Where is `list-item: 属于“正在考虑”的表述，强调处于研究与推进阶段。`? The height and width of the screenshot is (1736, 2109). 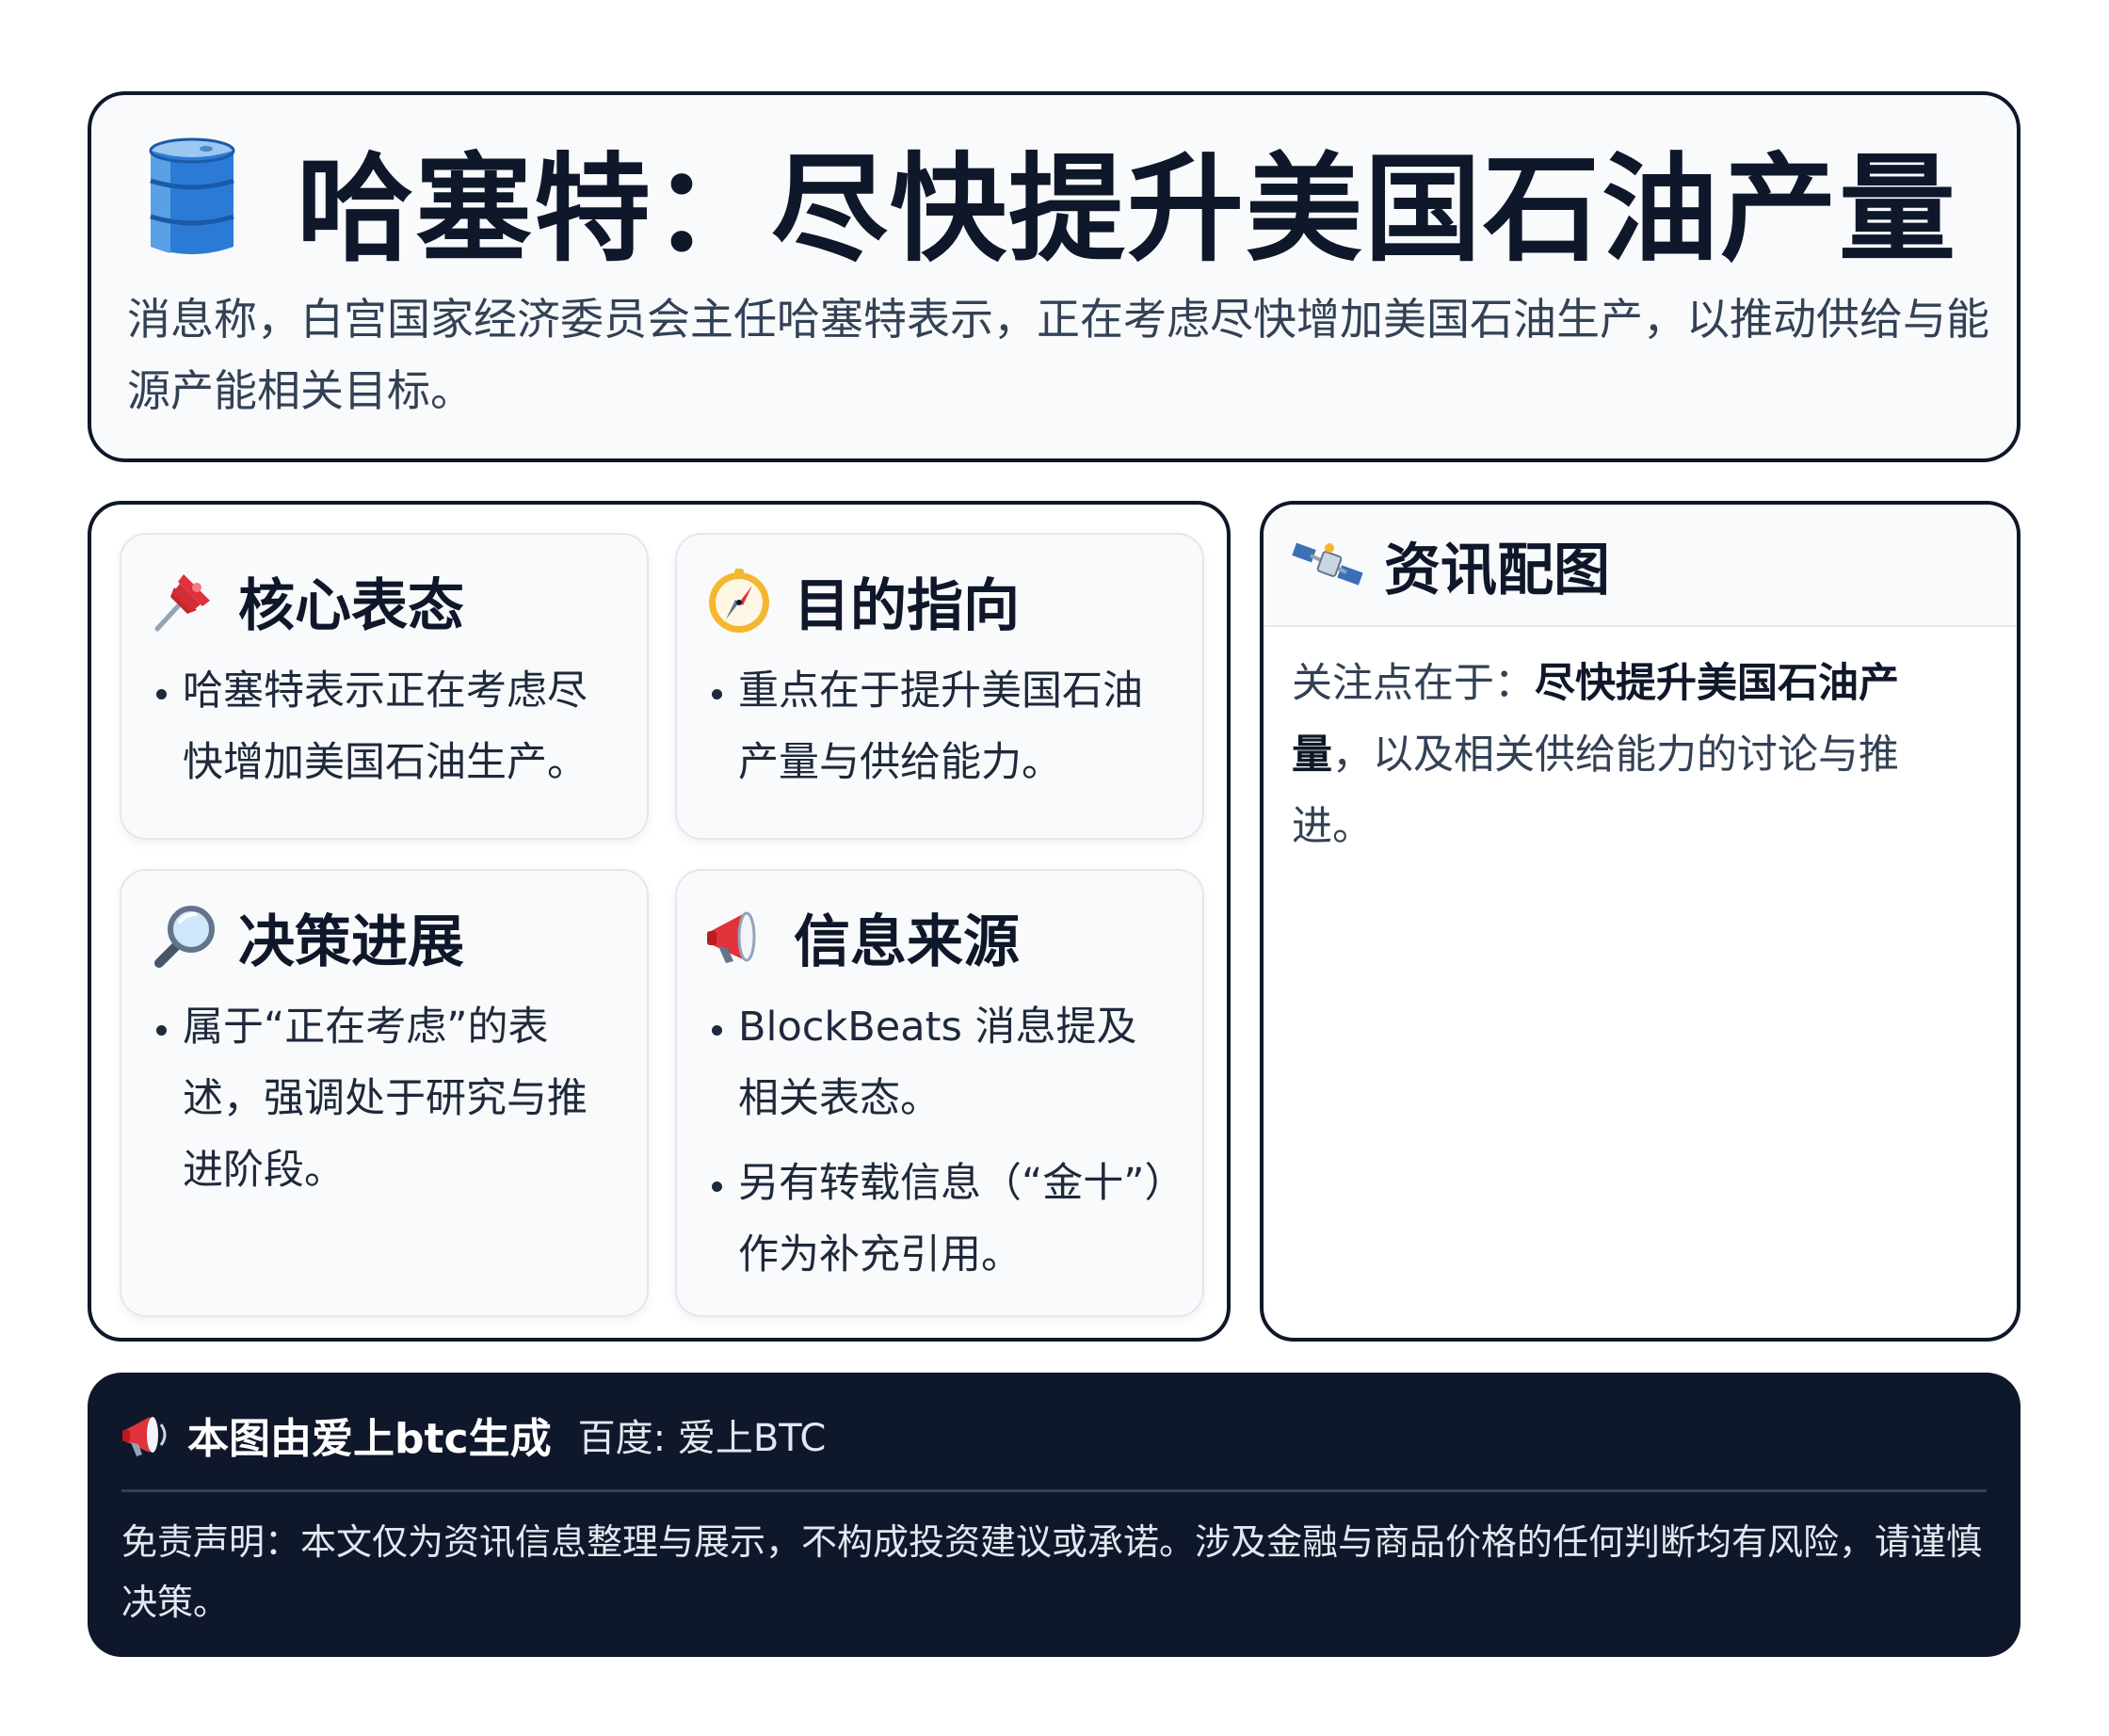 list-item: 属于“正在考虑”的表述，强调处于研究与推进阶段。 is located at coordinates (401, 1098).